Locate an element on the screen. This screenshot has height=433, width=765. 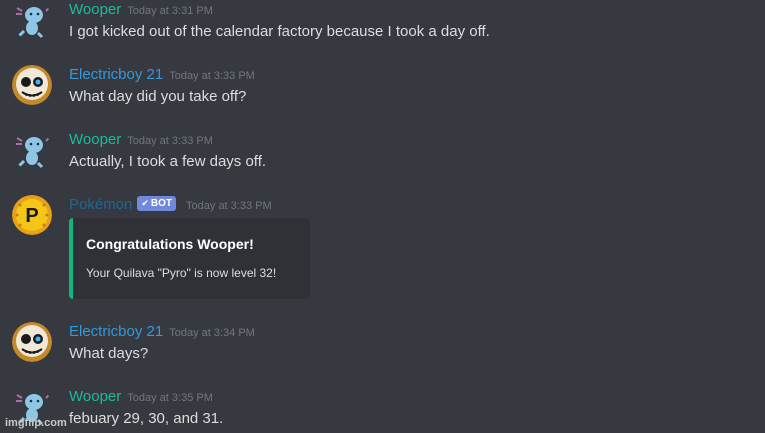
svg-text: P is located at coordinates (31, 216).